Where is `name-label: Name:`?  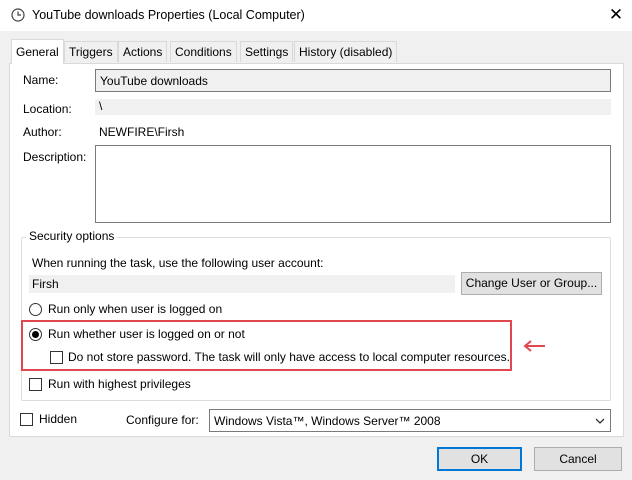 name-label: Name: is located at coordinates (41, 80).